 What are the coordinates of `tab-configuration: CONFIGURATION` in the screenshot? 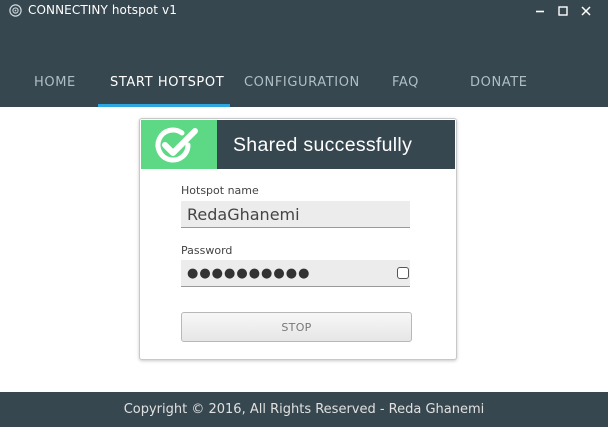 It's located at (302, 82).